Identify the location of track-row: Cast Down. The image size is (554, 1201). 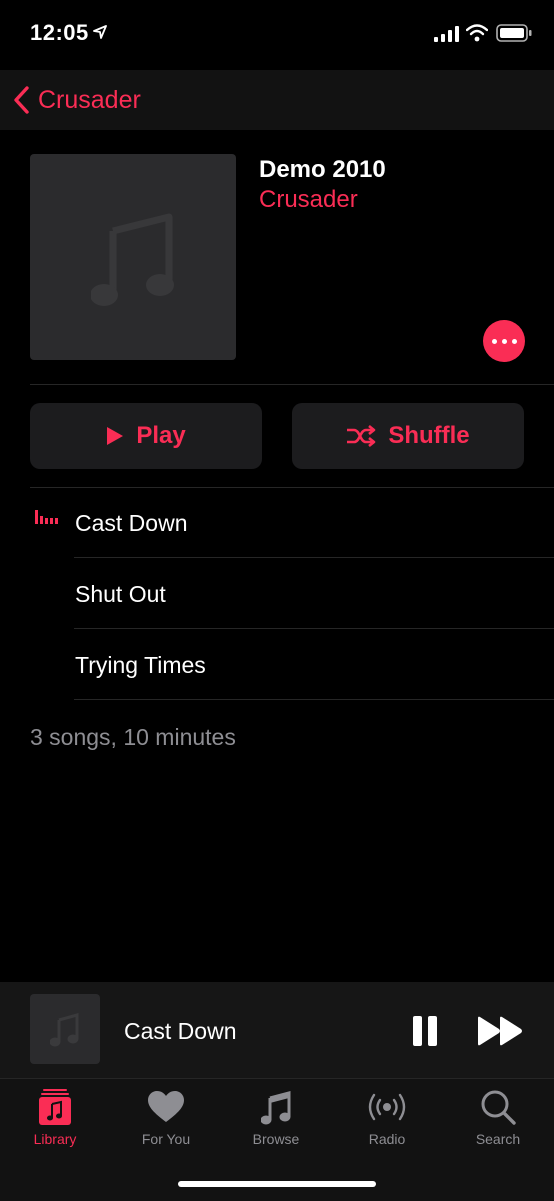
(277, 523).